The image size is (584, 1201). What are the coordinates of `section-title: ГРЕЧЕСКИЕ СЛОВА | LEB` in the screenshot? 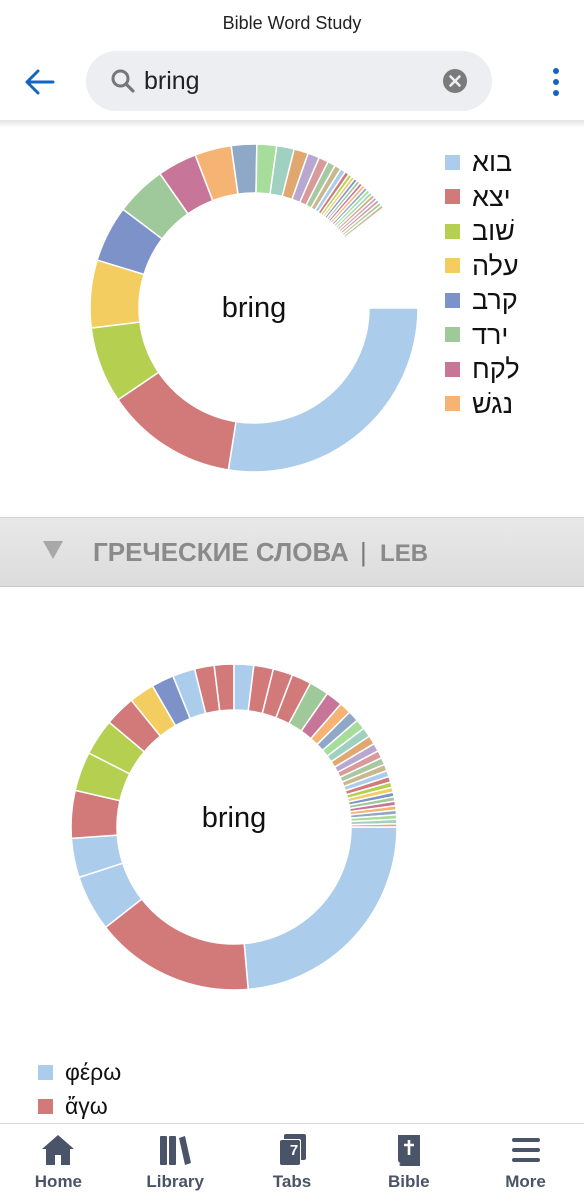 It's located at (260, 552).